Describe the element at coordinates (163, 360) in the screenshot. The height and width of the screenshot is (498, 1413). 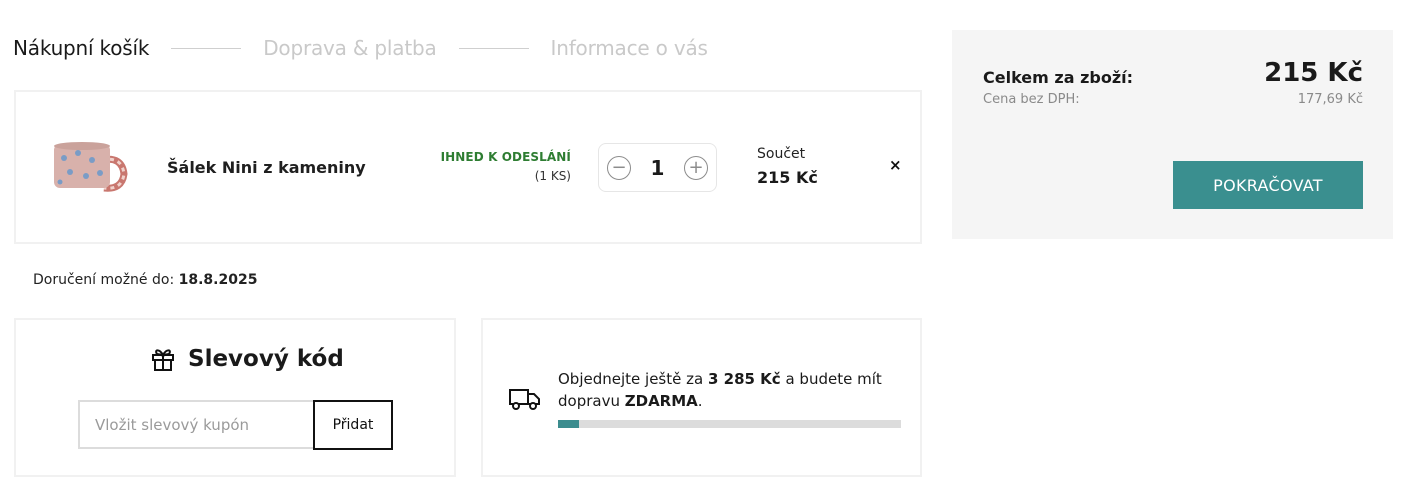
I see `gift-icon` at that location.